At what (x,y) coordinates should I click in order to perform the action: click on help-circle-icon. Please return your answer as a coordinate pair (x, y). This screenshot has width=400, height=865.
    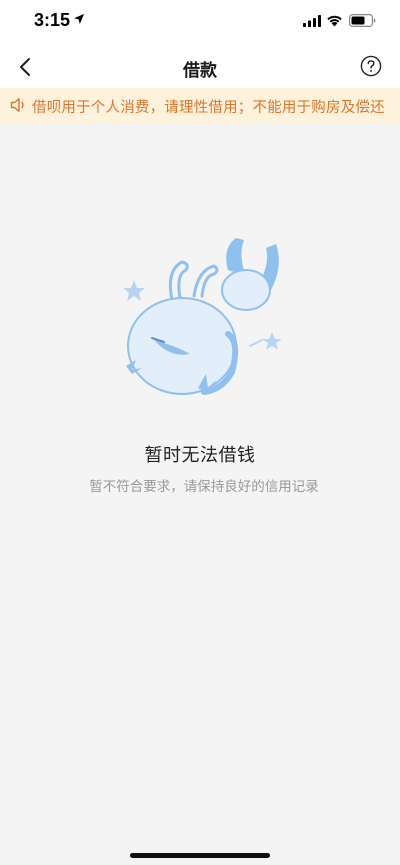
    Looking at the image, I should click on (371, 66).